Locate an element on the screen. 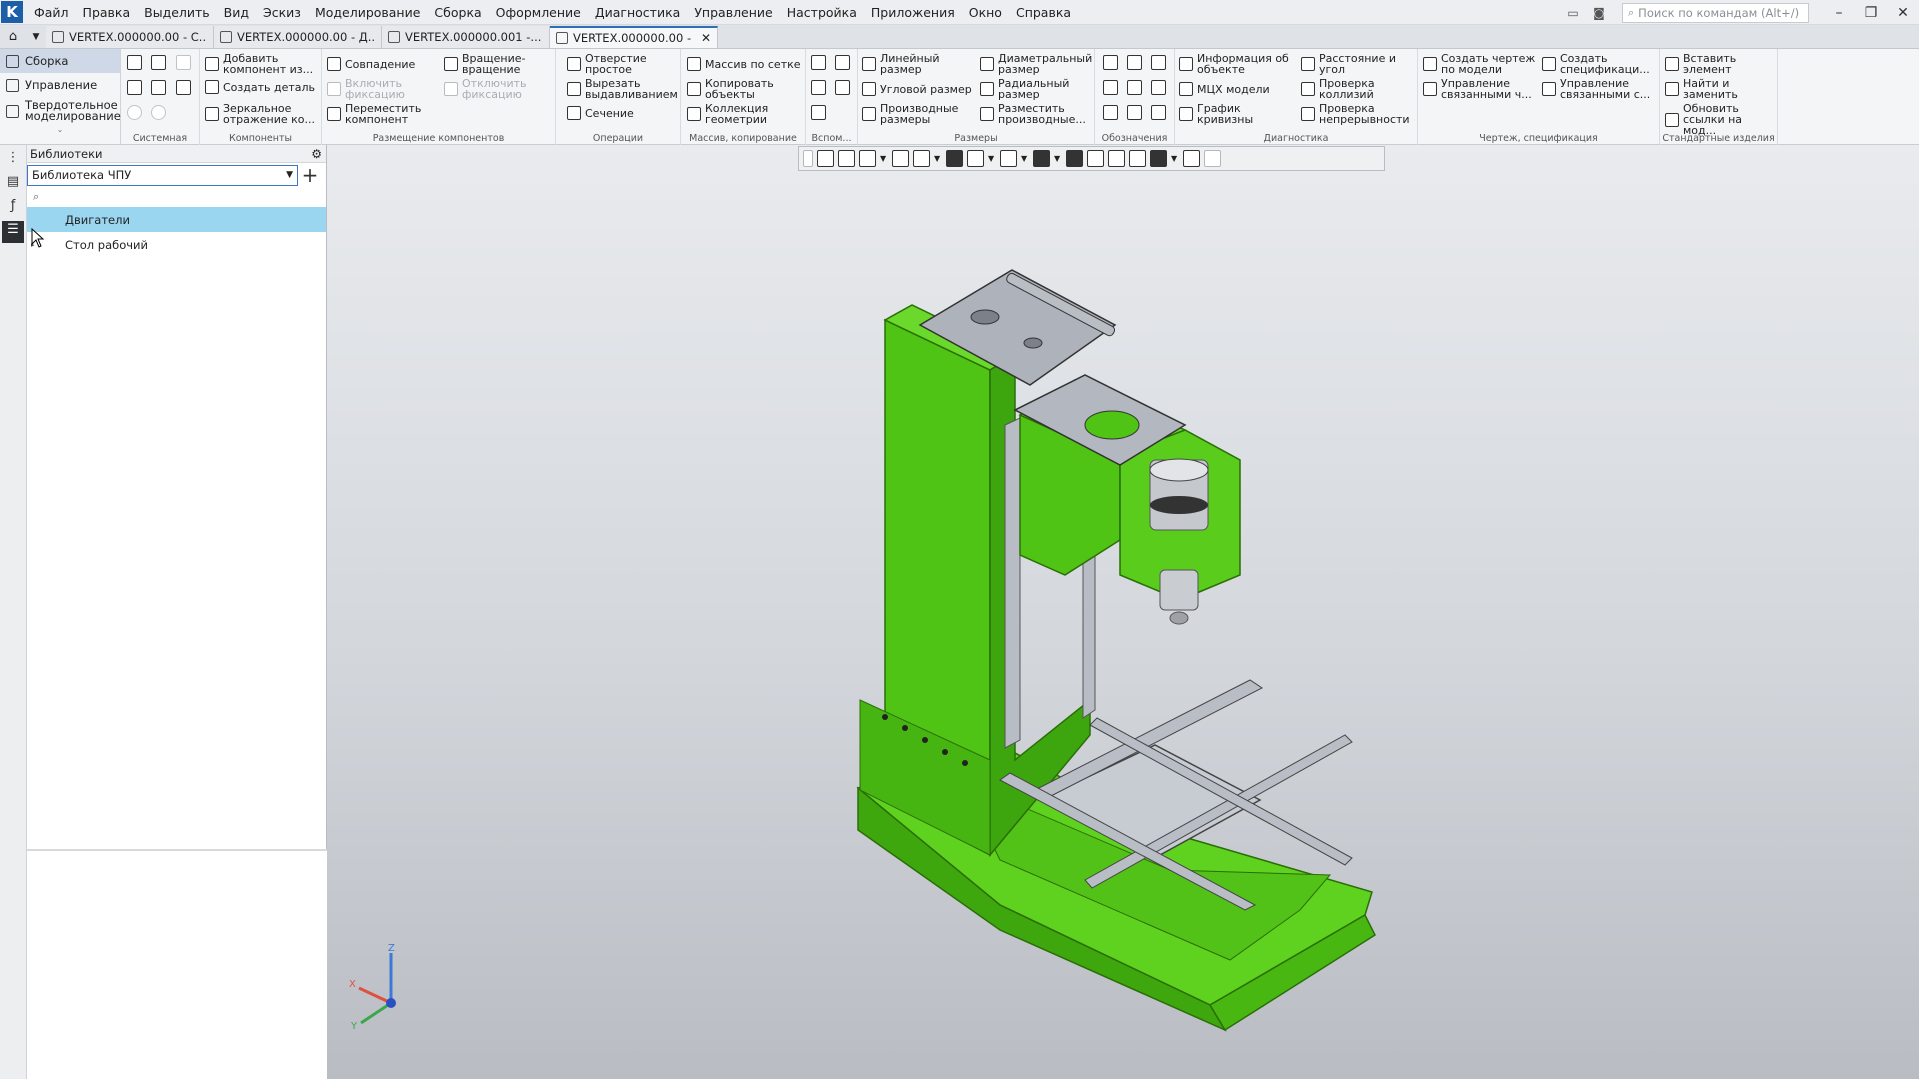  extrude-cut-button: Вырезать выдавливанием is located at coordinates (624, 89).